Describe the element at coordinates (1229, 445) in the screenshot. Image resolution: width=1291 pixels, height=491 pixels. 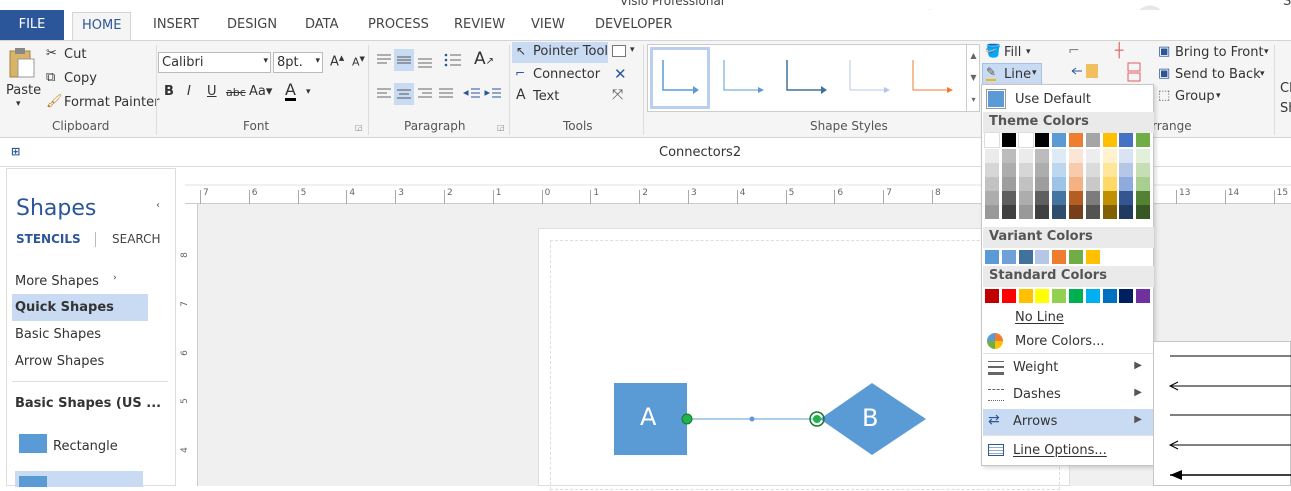
I see `arrow-style-begin-thin` at that location.